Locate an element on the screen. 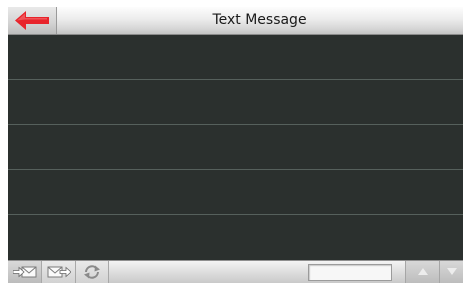  arrow-down-icon is located at coordinates (452, 271).